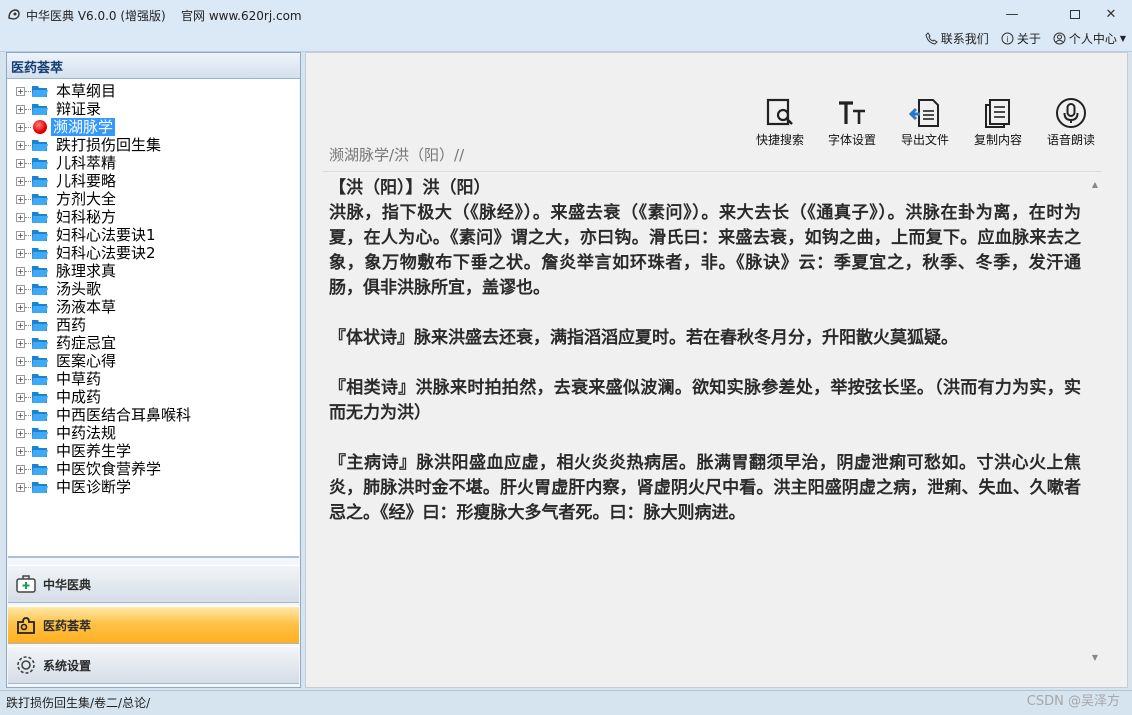  What do you see at coordinates (1021, 38) in the screenshot?
I see `about-link: i 关于` at bounding box center [1021, 38].